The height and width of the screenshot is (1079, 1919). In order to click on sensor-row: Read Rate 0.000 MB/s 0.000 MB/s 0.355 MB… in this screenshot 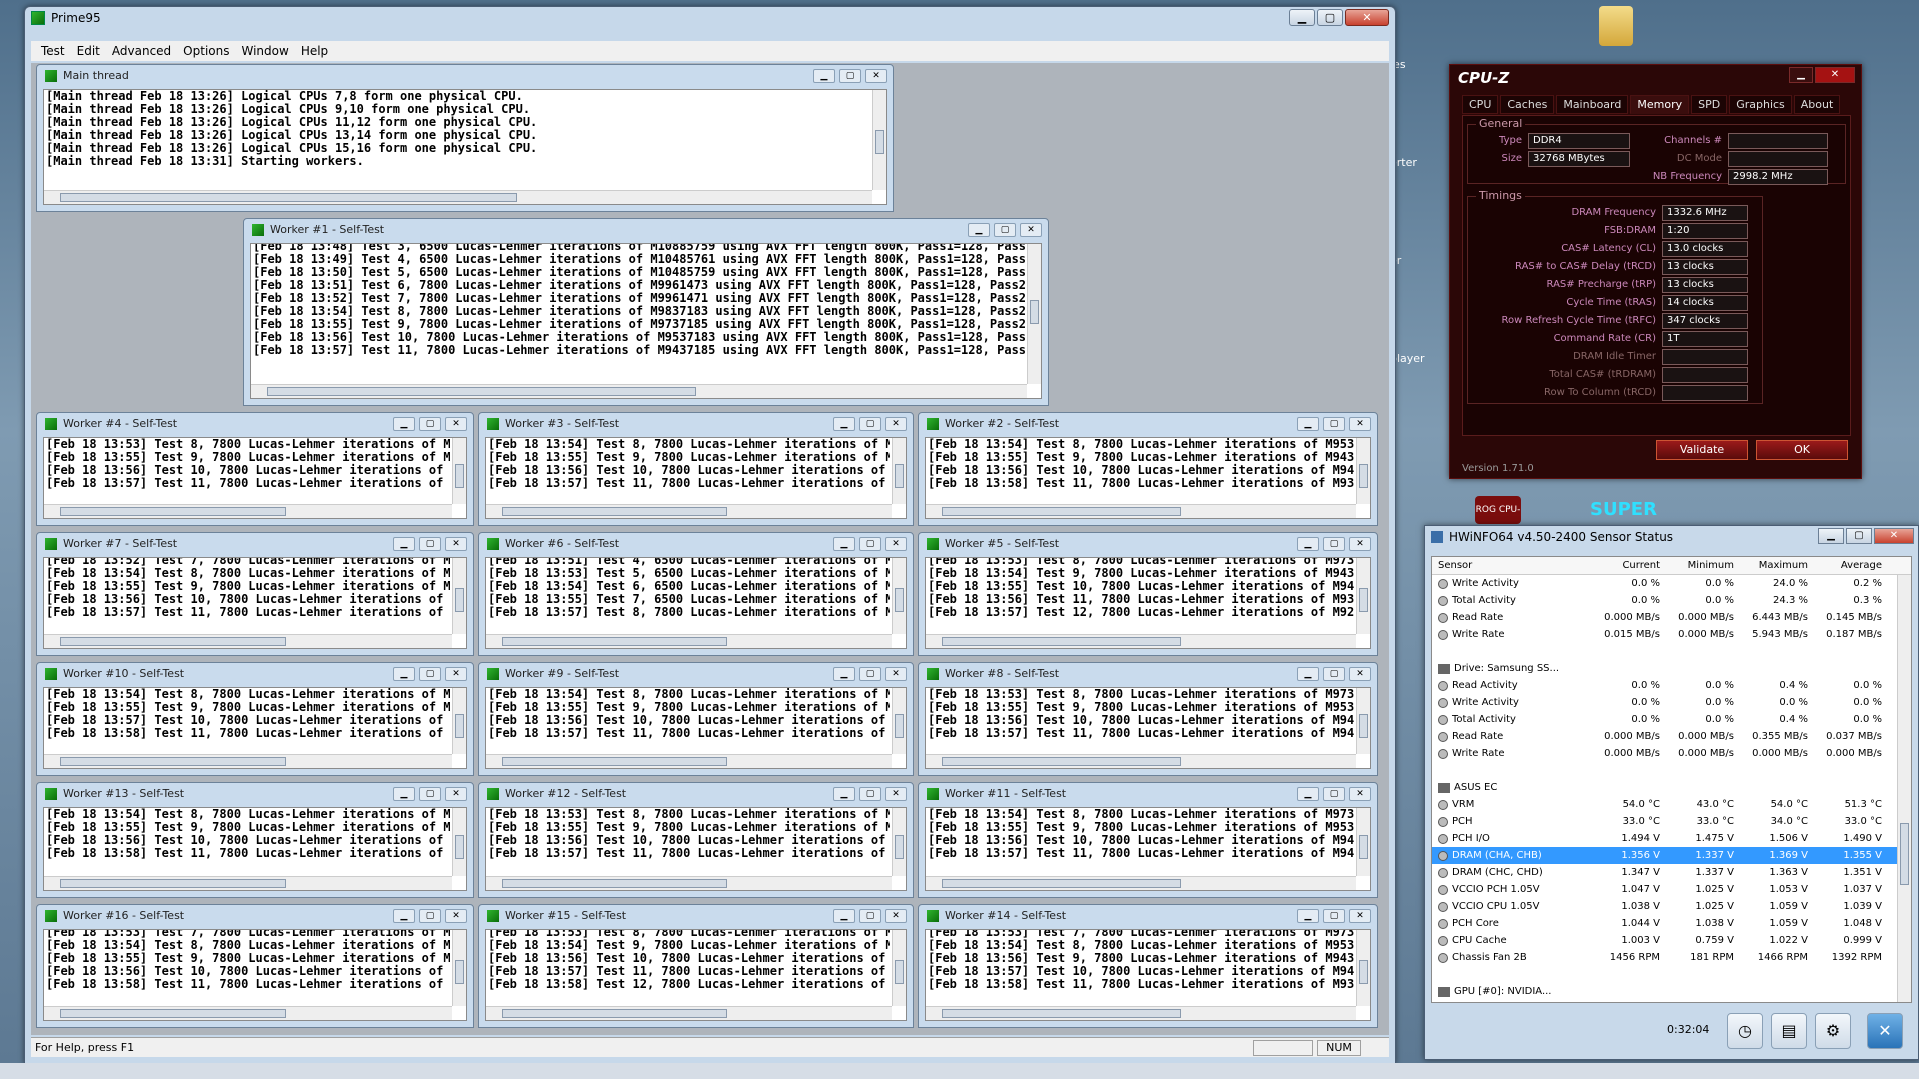, I will do `click(1671, 736)`.